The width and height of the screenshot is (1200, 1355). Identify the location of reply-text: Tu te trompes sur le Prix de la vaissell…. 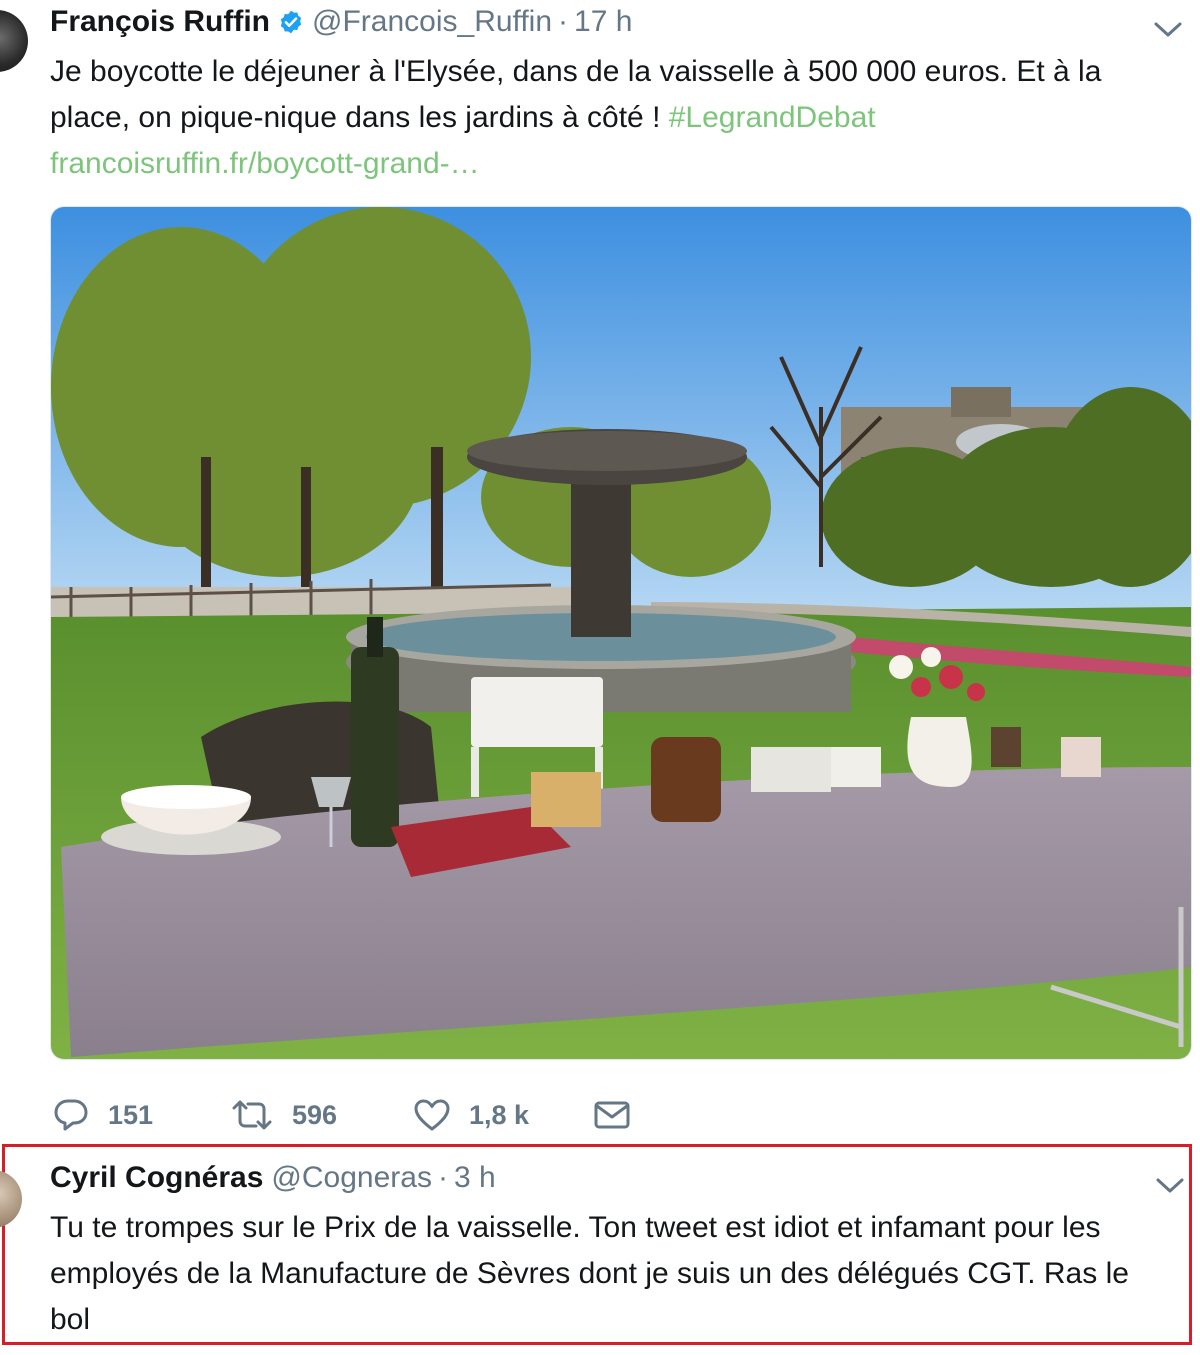
(589, 1273).